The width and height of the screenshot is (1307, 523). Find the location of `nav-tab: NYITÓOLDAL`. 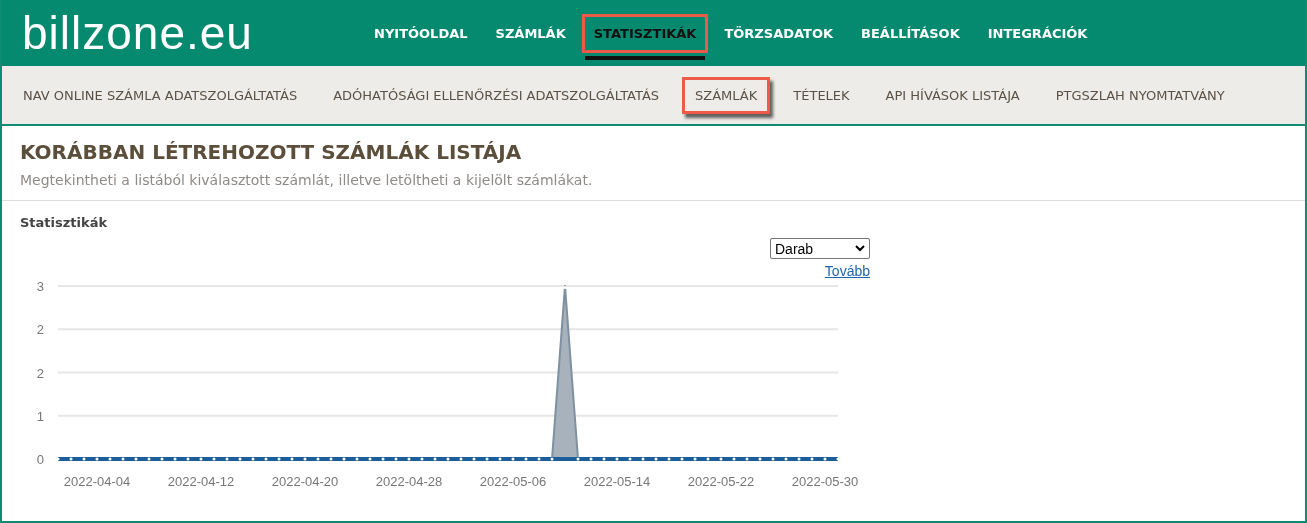

nav-tab: NYITÓOLDAL is located at coordinates (421, 33).